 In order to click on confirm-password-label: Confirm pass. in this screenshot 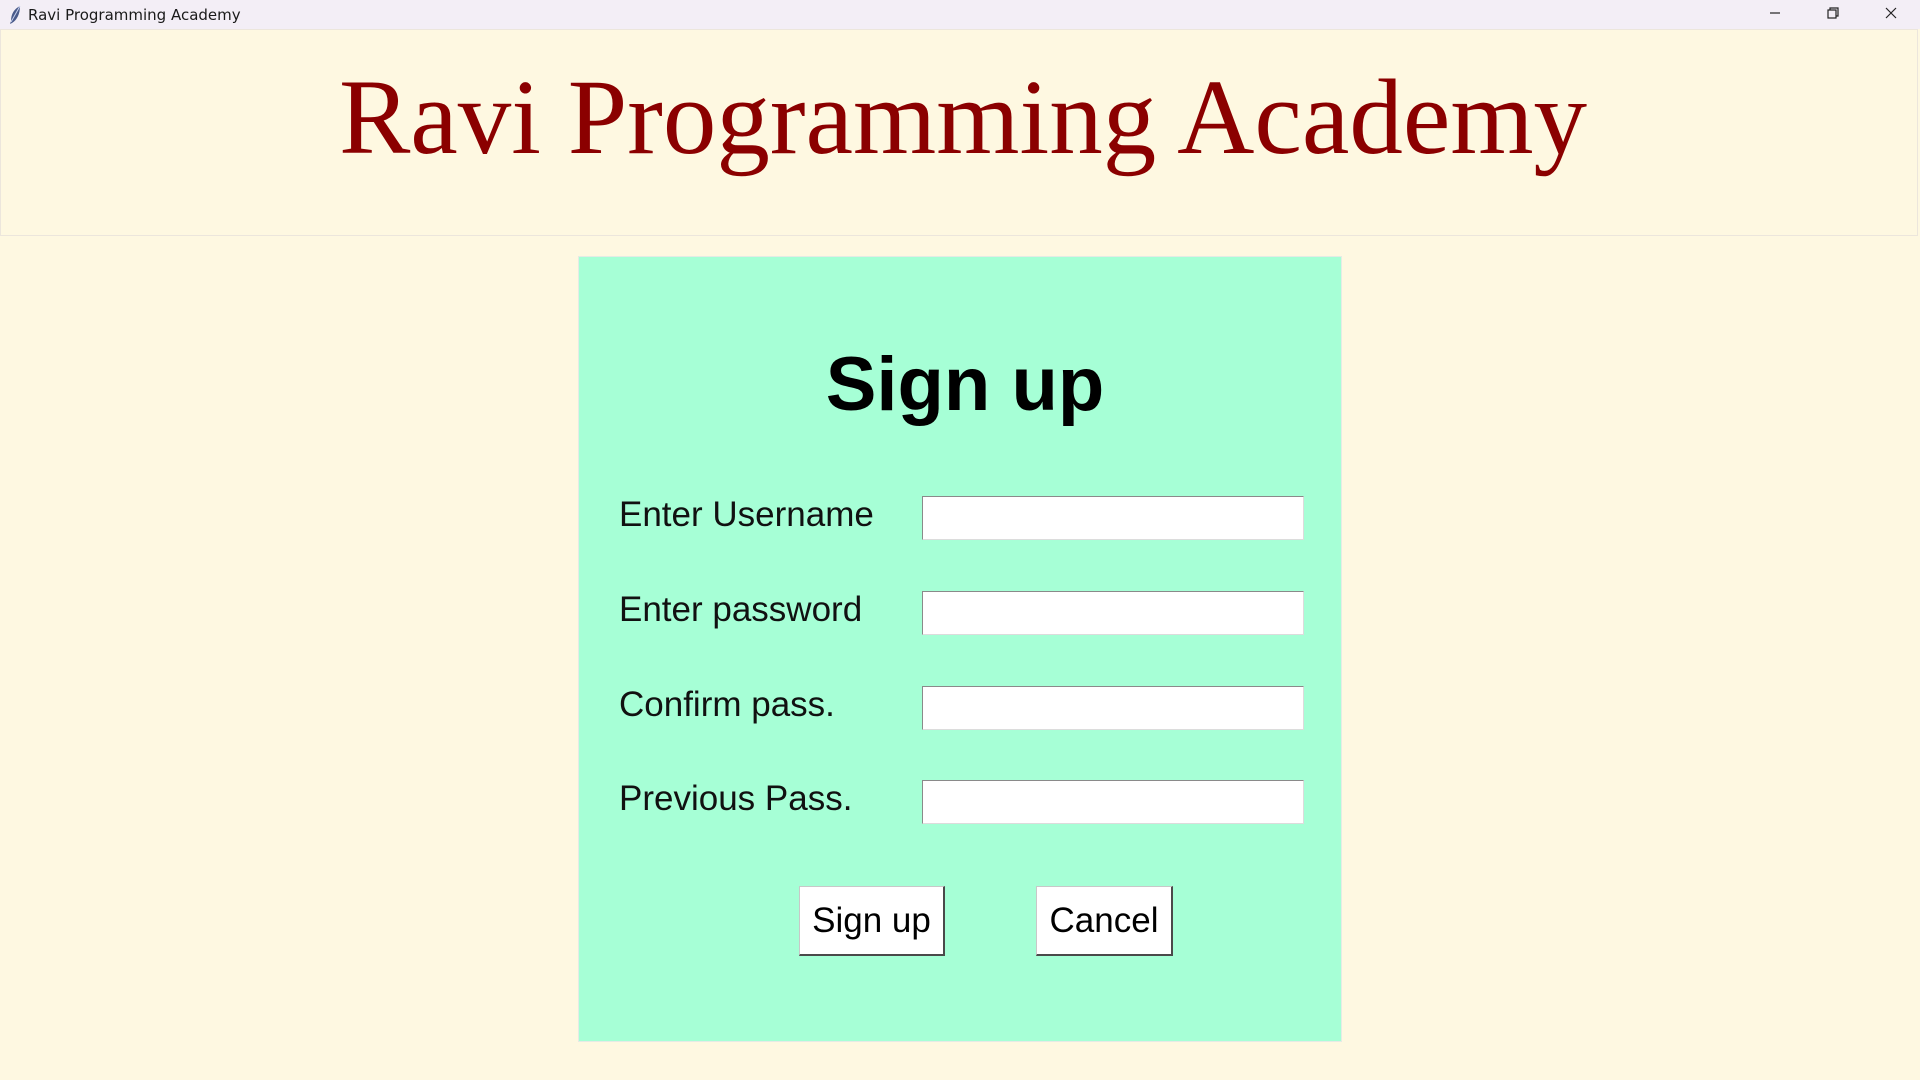, I will do `click(727, 704)`.